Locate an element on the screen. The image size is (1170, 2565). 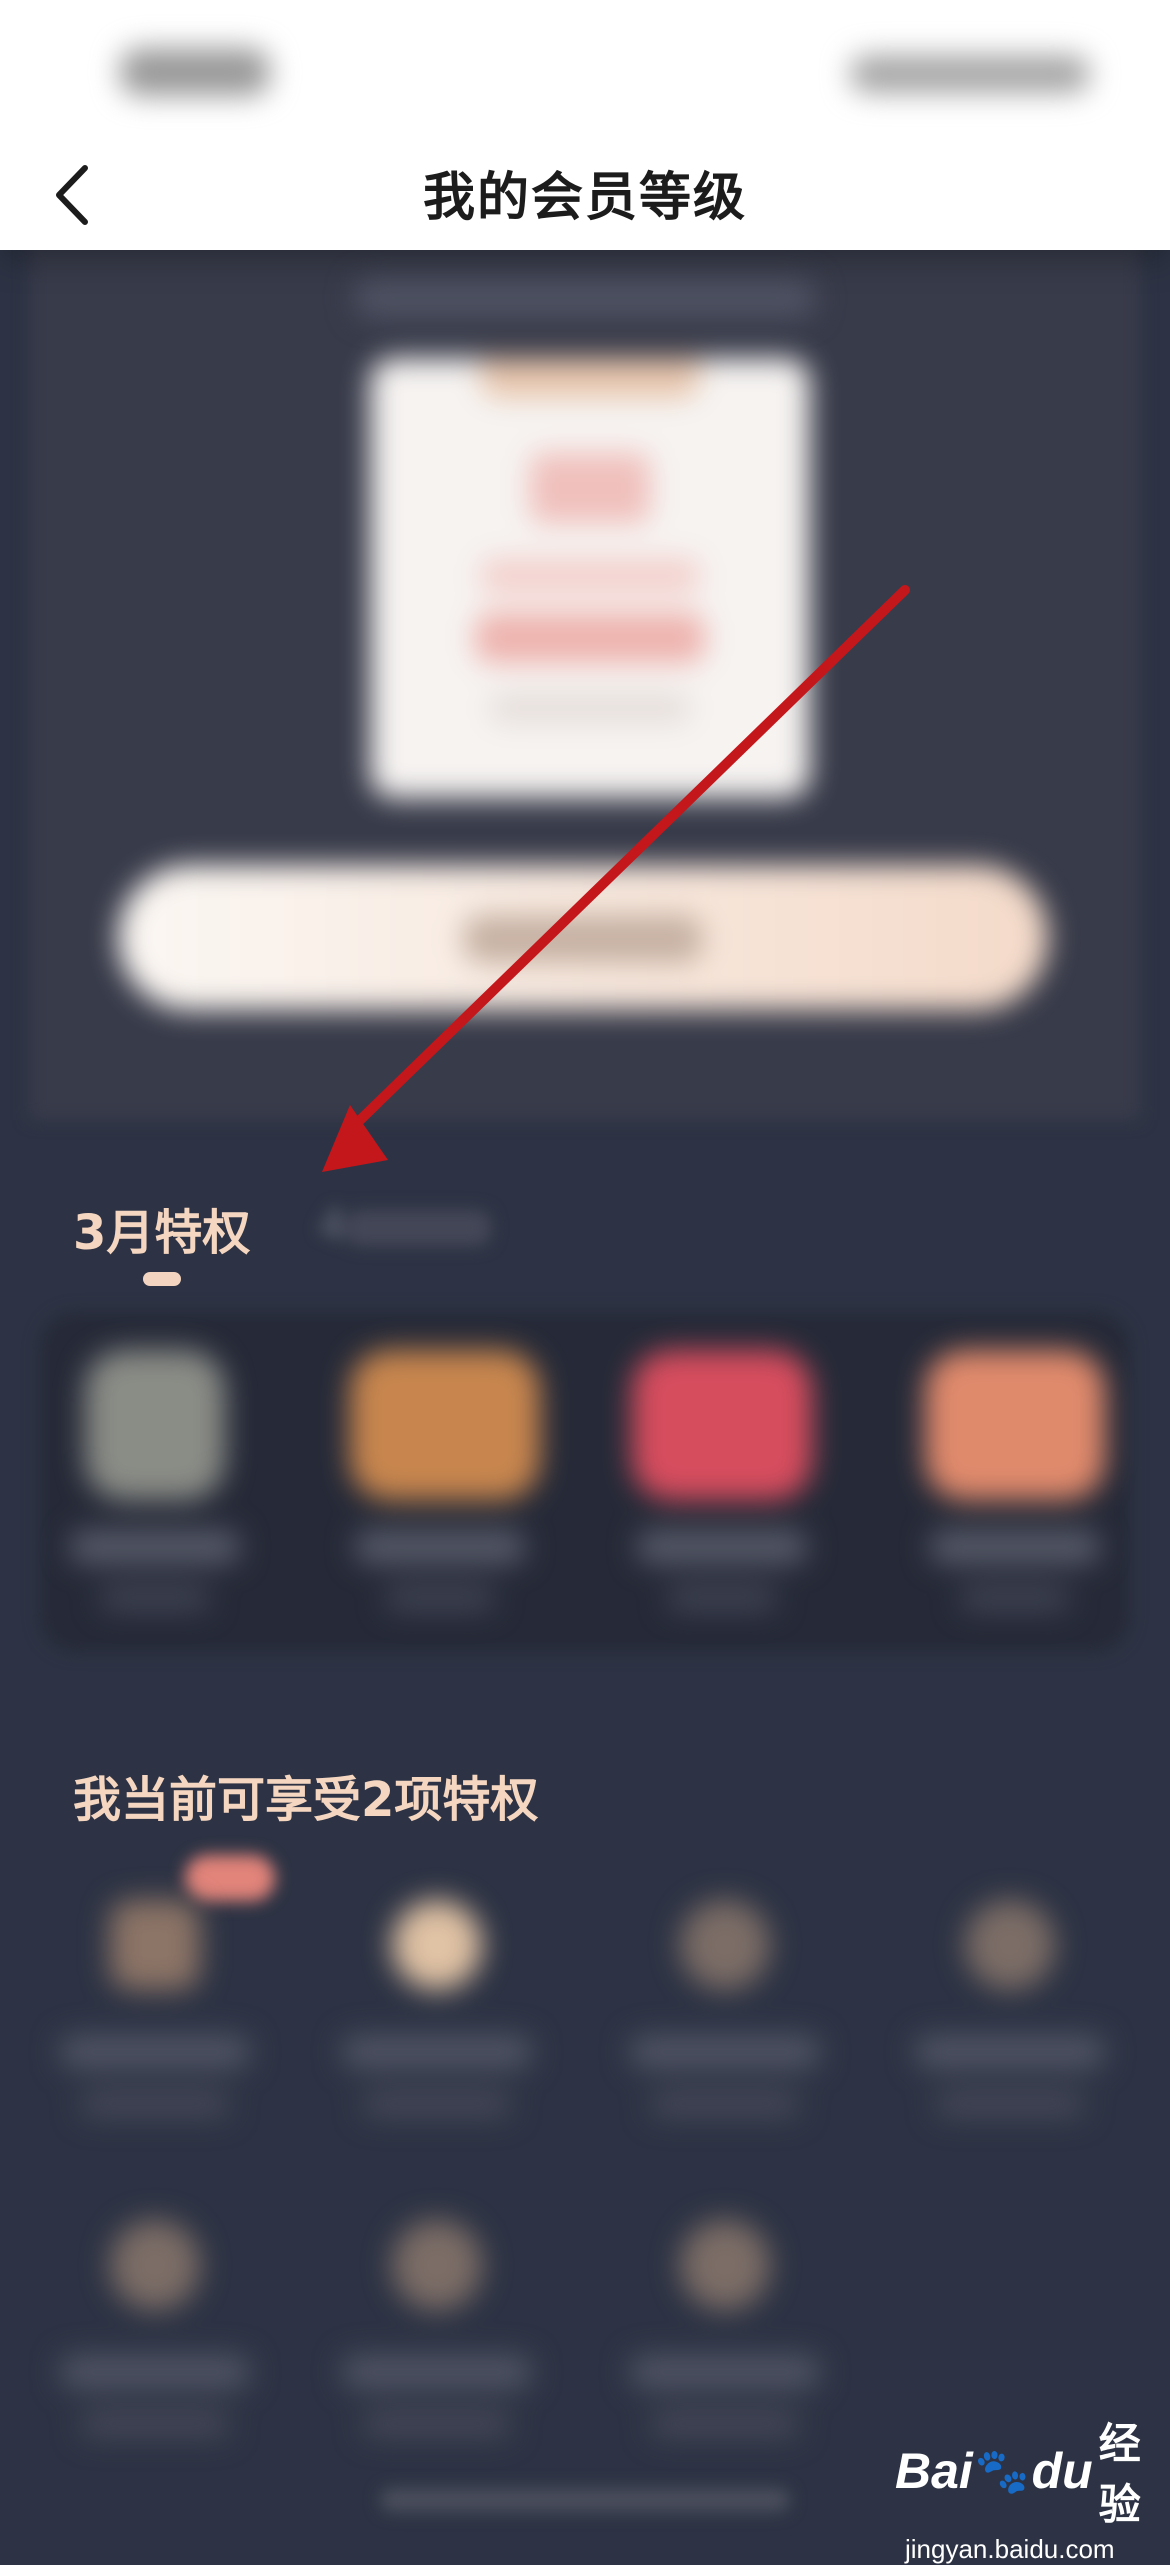
coupon-highlight is located at coordinates (590, 638).